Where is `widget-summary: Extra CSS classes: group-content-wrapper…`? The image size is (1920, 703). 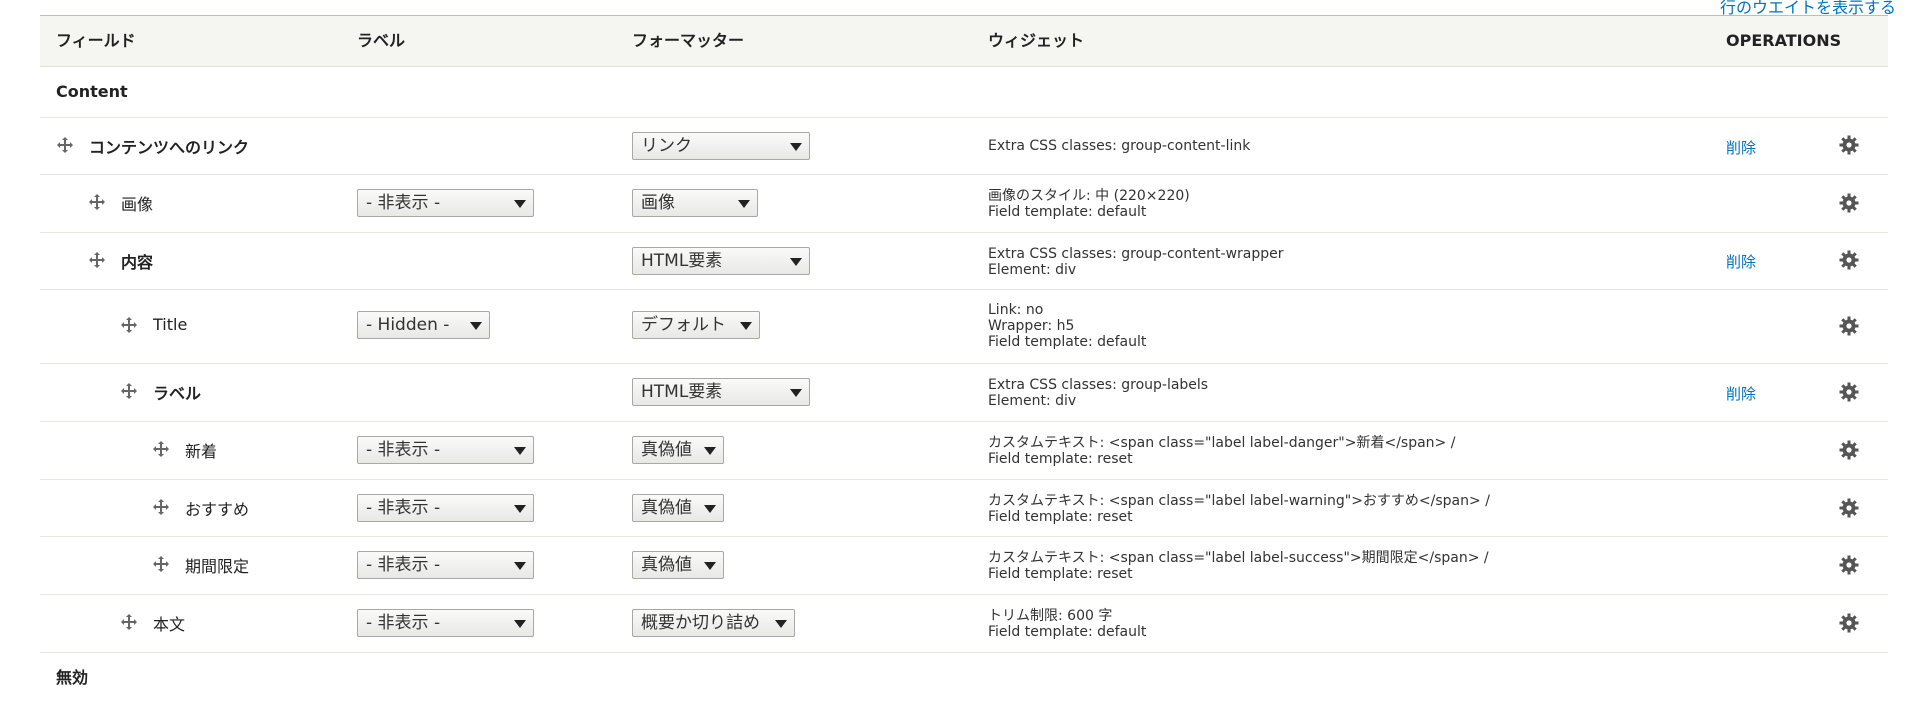 widget-summary: Extra CSS classes: group-content-wrapper… is located at coordinates (1136, 262).